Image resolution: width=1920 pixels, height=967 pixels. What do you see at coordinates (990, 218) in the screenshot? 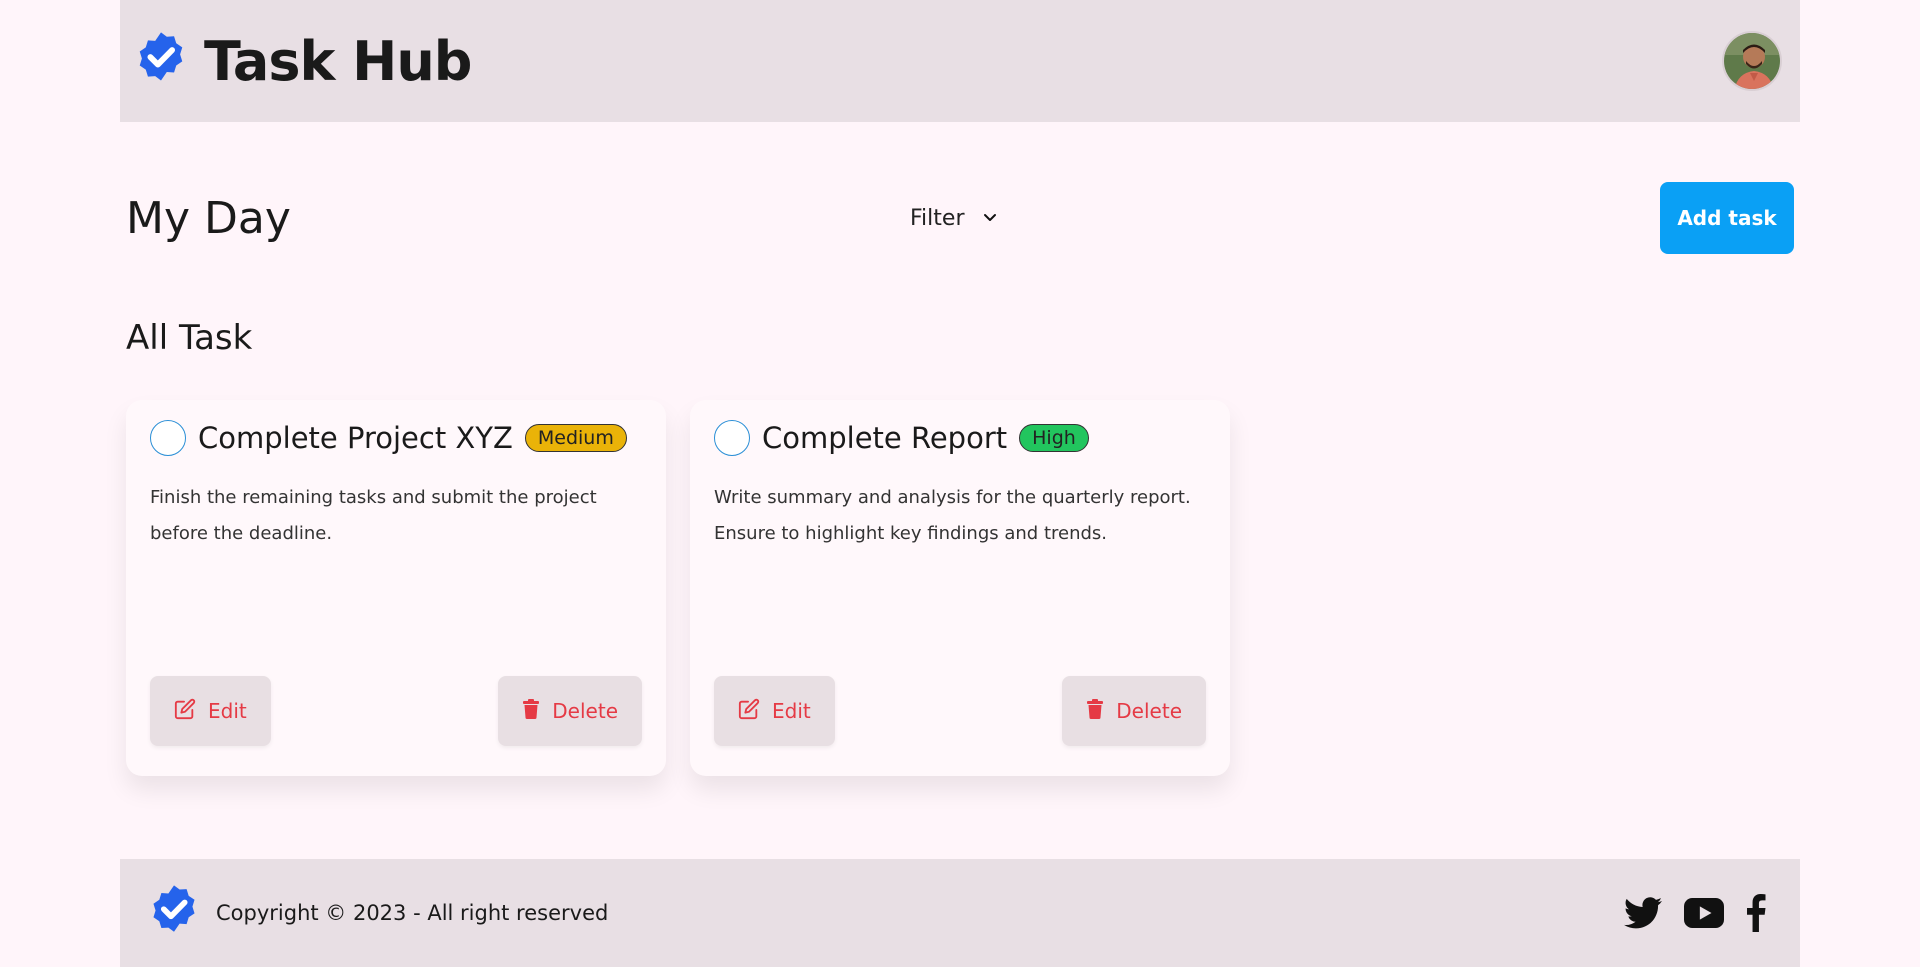
I see `chevron-down-icon` at bounding box center [990, 218].